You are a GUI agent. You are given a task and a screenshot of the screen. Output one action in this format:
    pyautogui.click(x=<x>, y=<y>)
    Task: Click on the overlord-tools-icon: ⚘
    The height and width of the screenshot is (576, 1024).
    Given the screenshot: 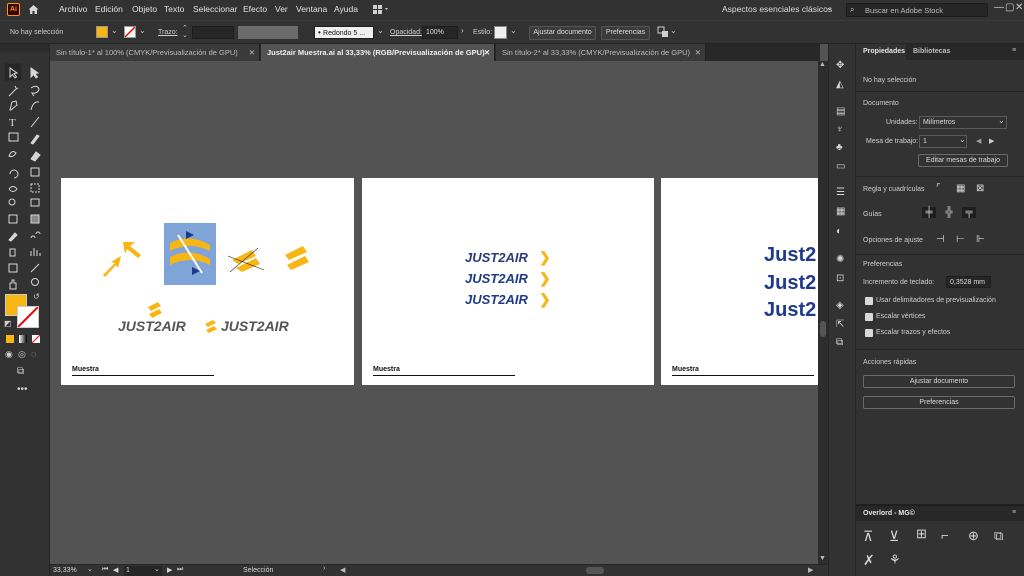 What is the action you would take?
    pyautogui.click(x=895, y=560)
    